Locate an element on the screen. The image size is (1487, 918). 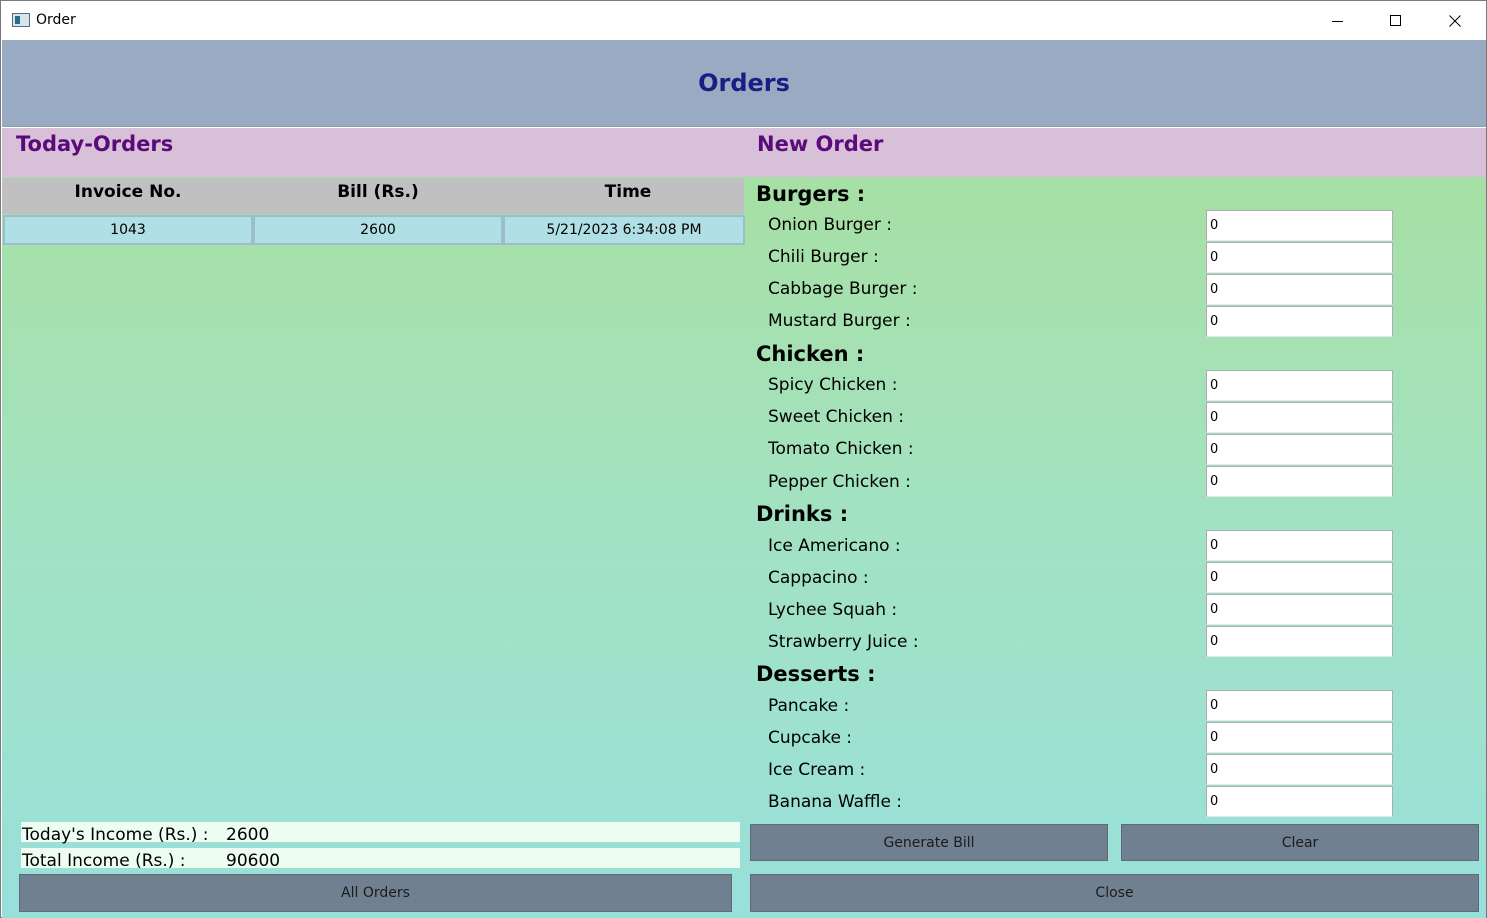
item-label-mustard-burger: Mustard Burger : is located at coordinates (839, 321).